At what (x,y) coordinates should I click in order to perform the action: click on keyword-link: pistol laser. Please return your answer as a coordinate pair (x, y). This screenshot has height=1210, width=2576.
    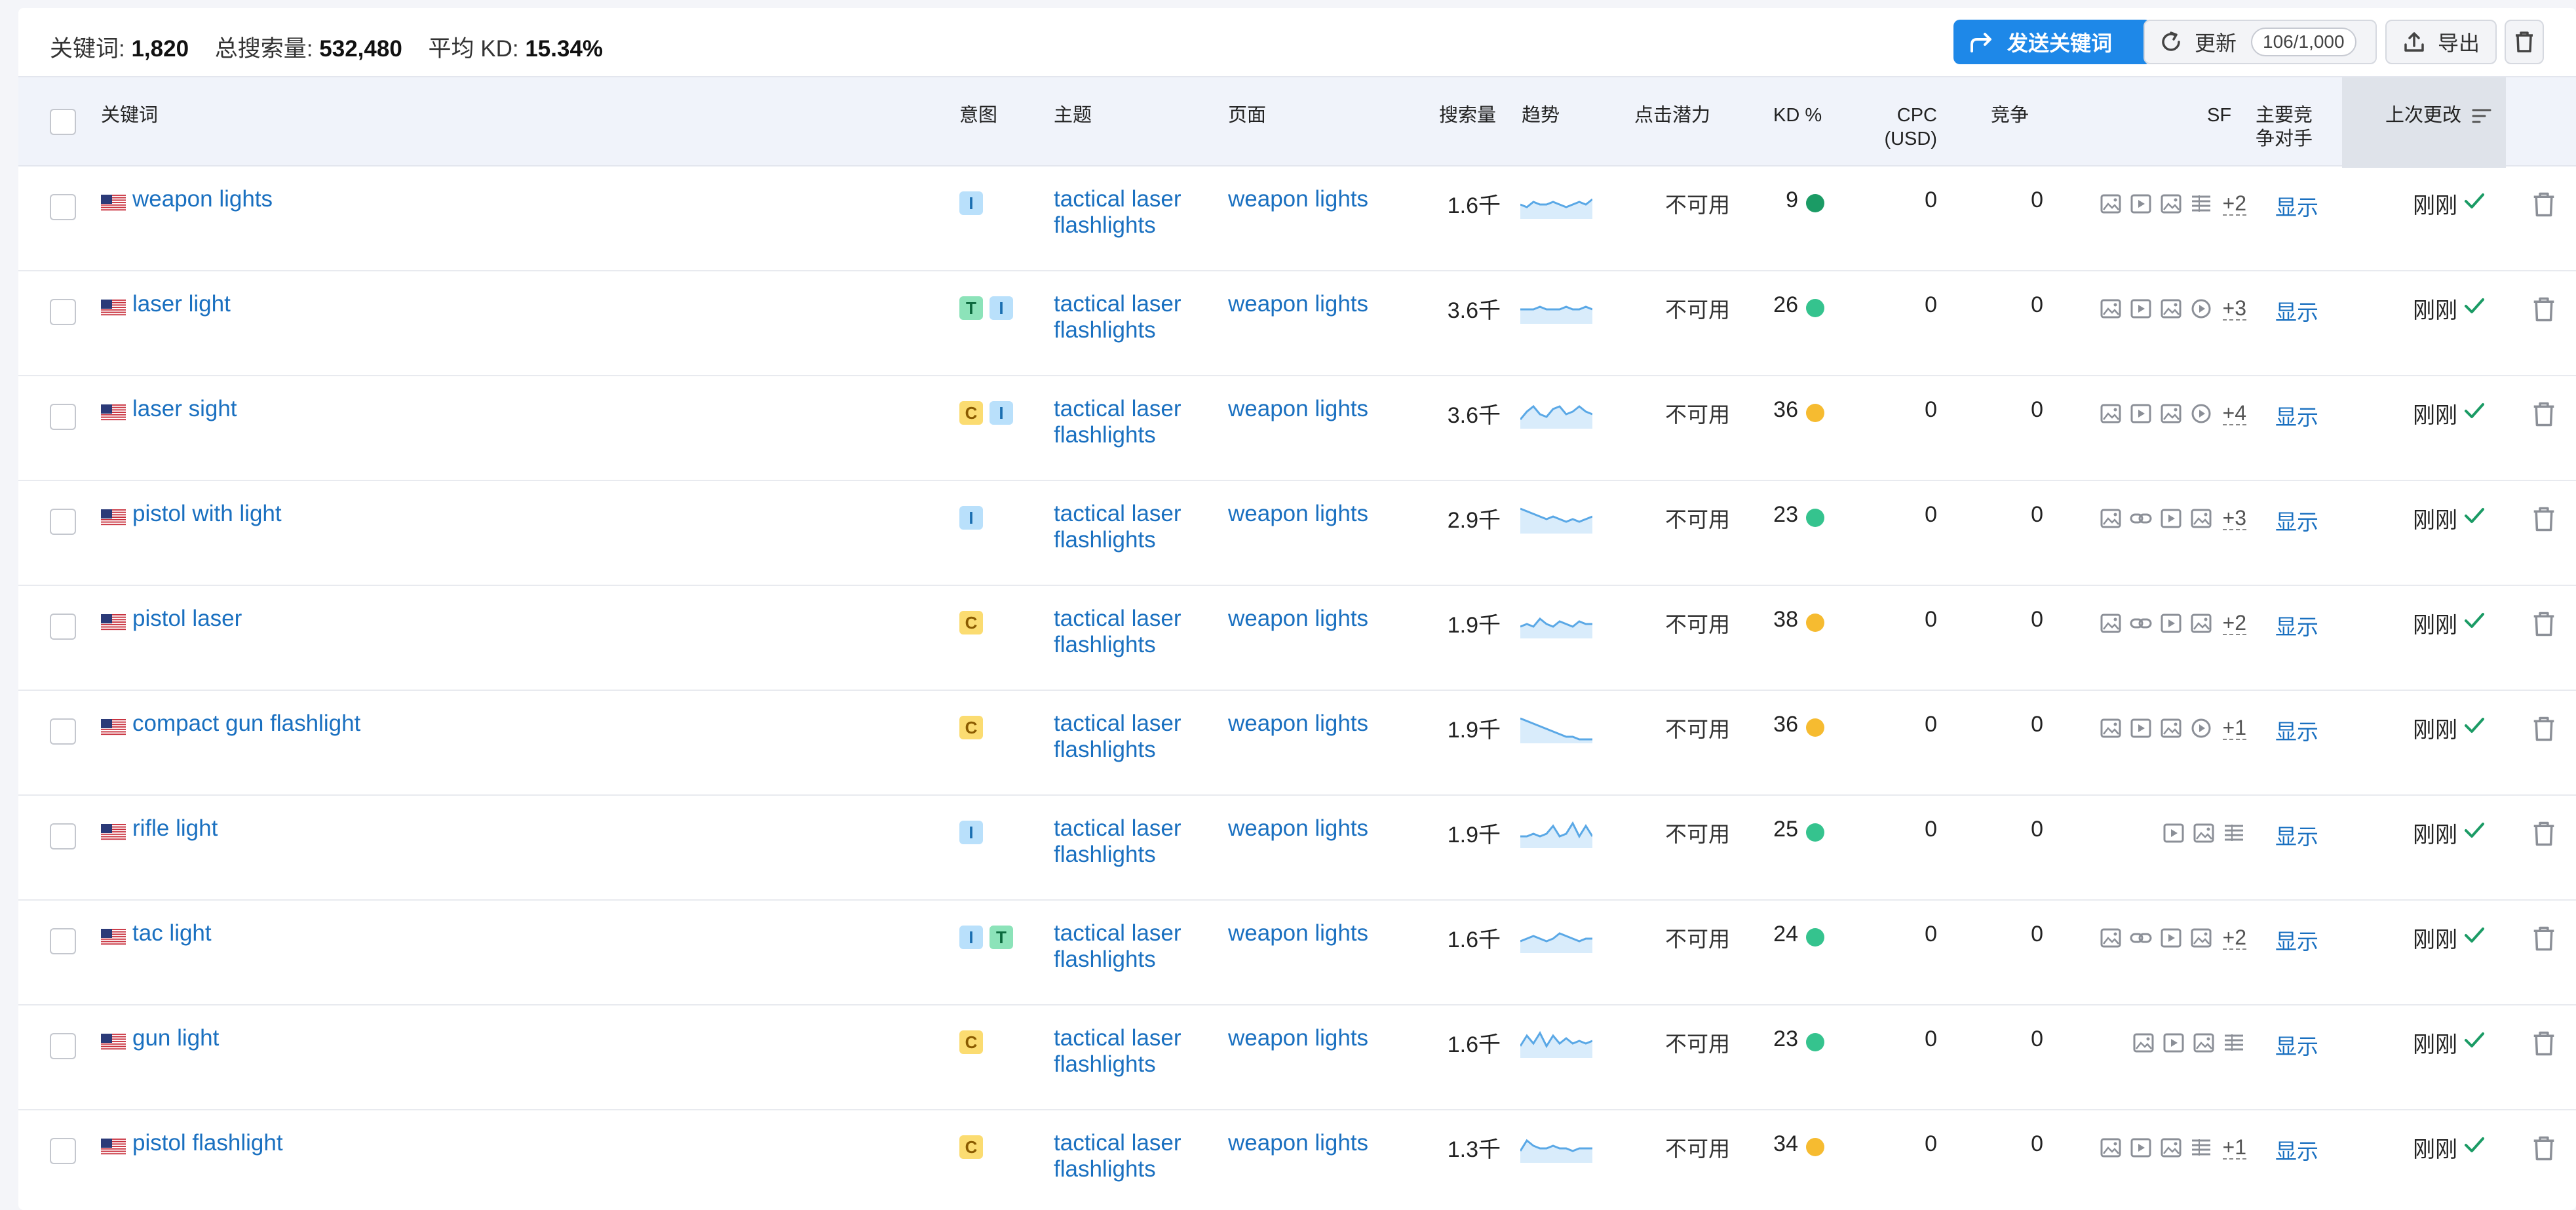
    Looking at the image, I should click on (187, 619).